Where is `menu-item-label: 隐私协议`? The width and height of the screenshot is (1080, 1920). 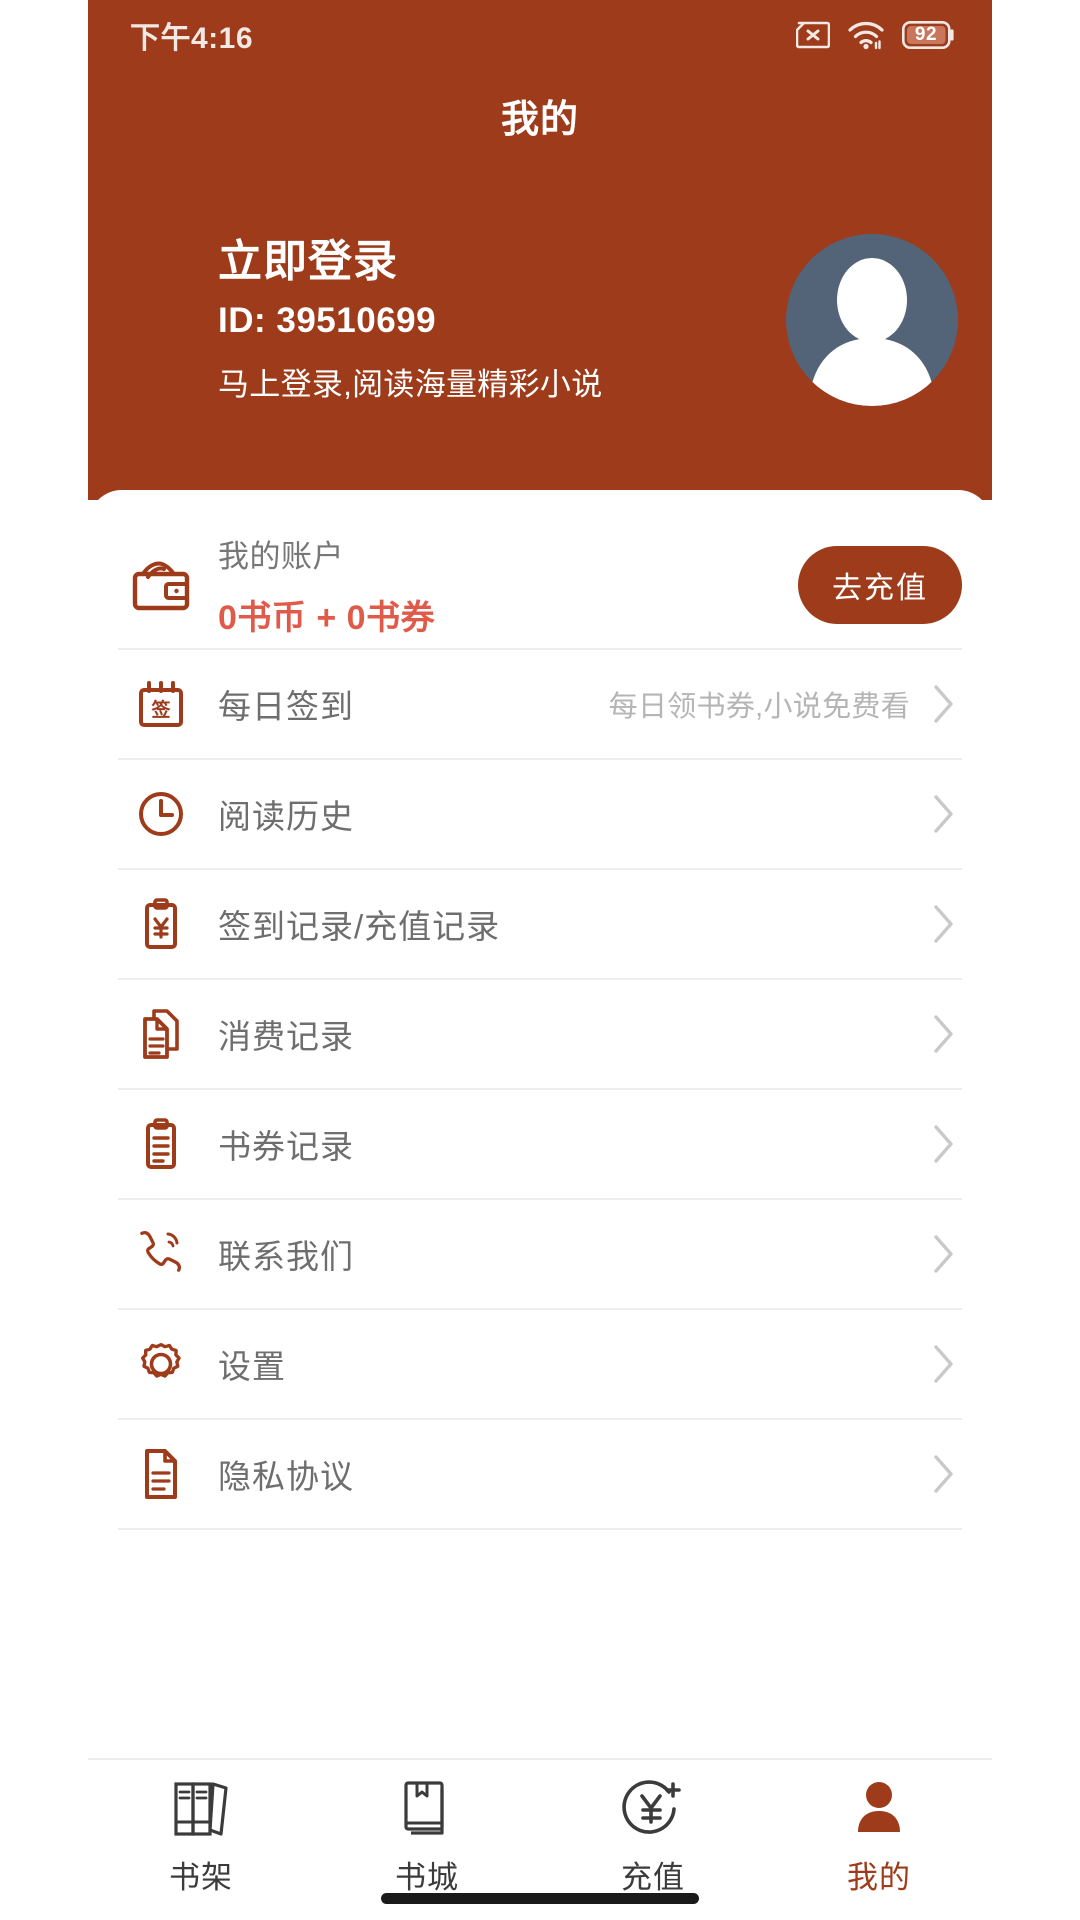
menu-item-label: 隐私协议 is located at coordinates (286, 1476).